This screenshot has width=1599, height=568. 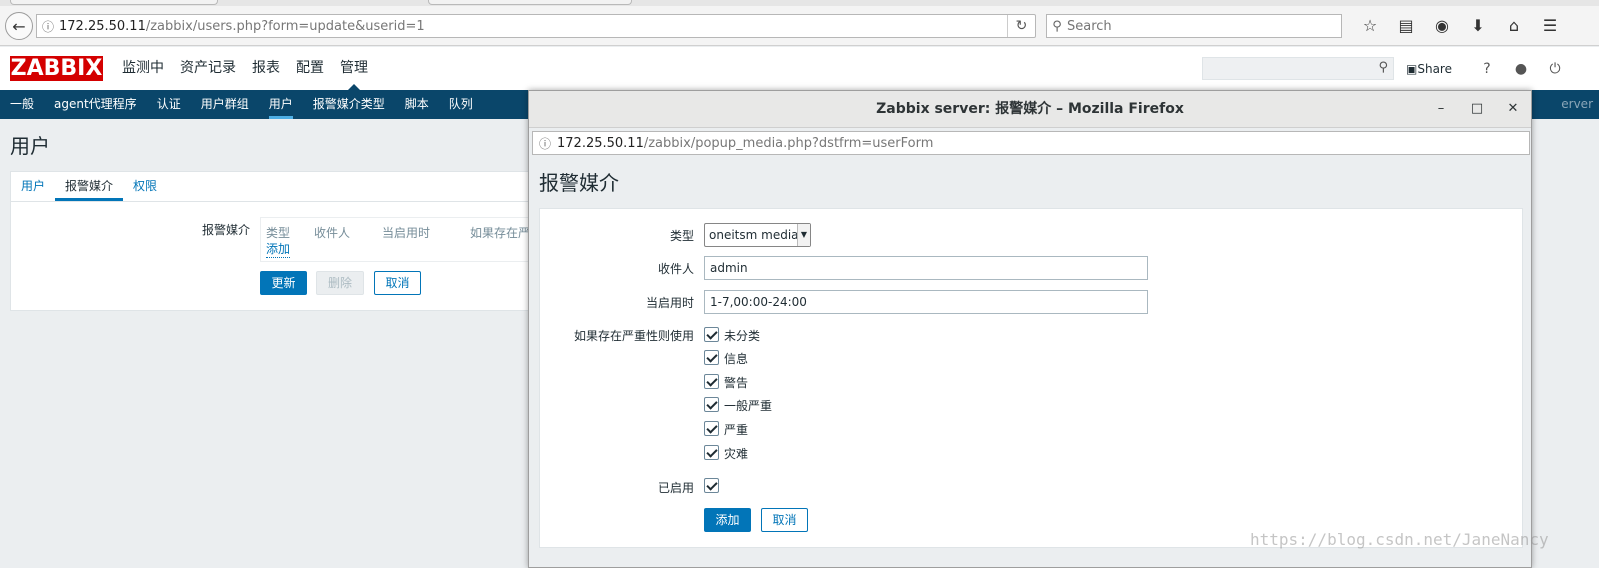 I want to click on media-table: 类型 收件人 当启用时 如果存在严 添加, so click(x=405, y=239).